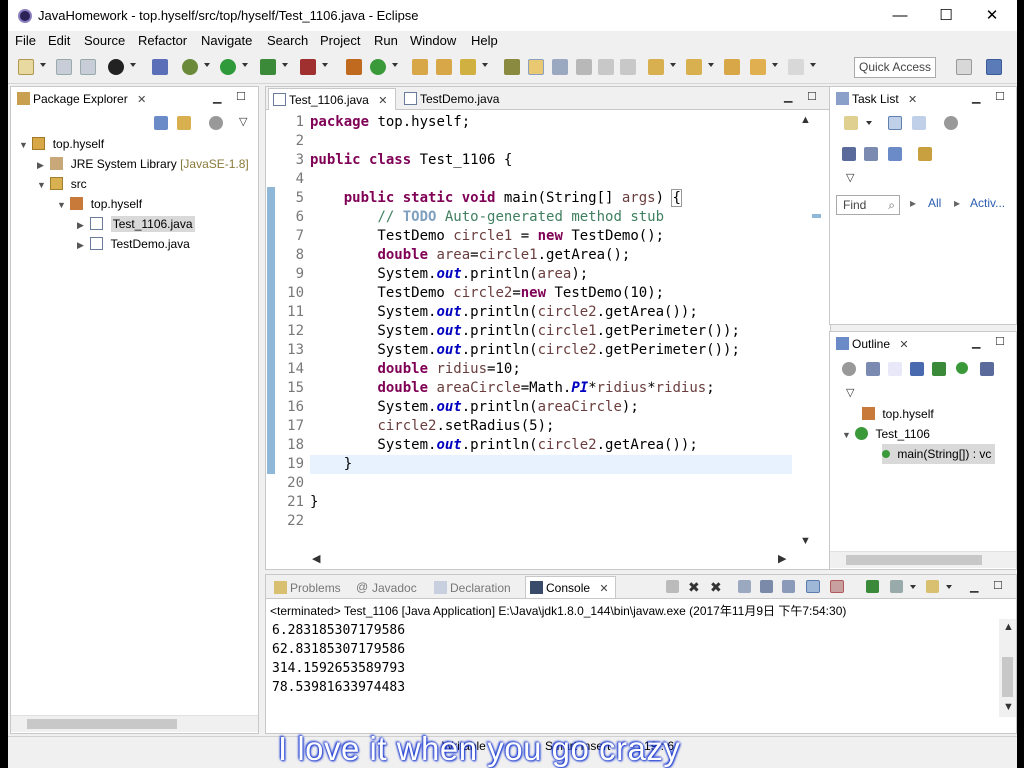 The width and height of the screenshot is (1024, 768). I want to click on filter-all-link: All, so click(934, 203).